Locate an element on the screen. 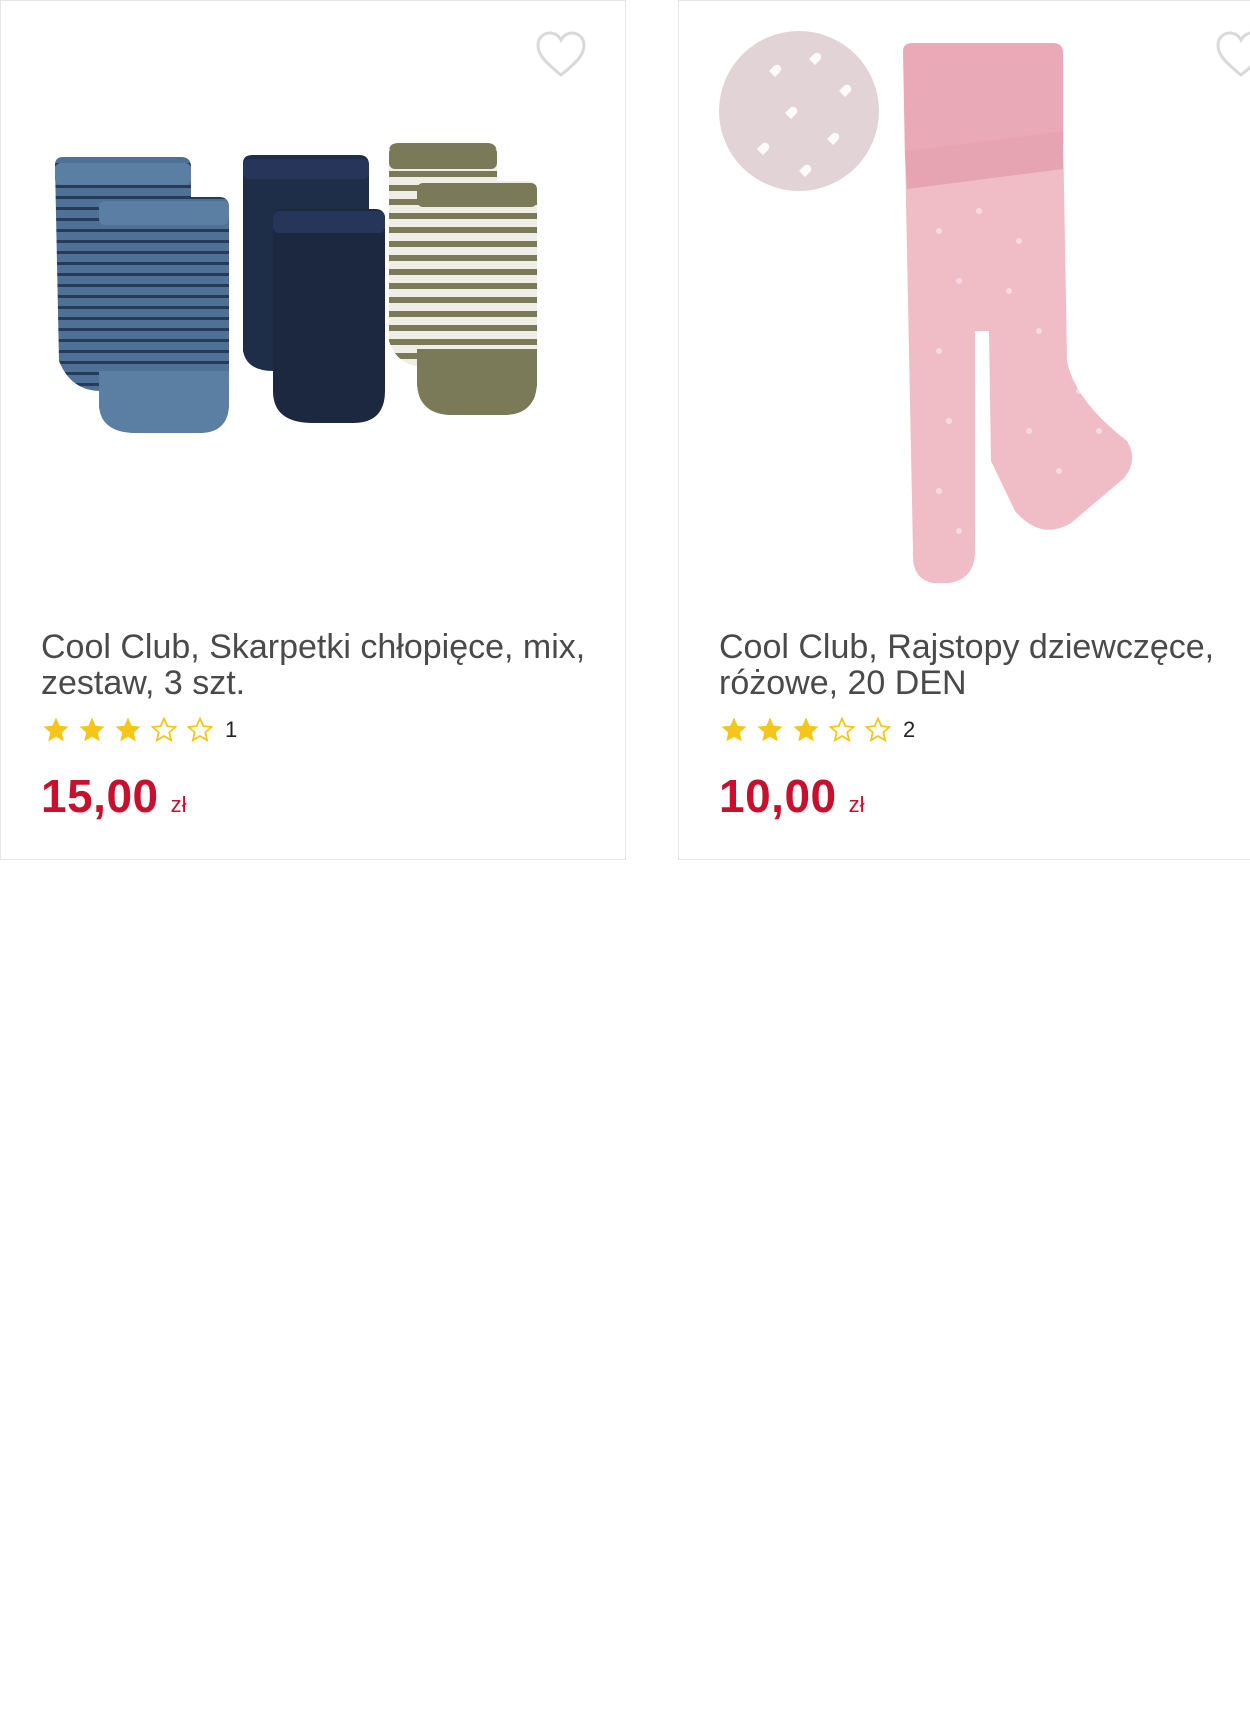 Image resolution: width=1250 pixels, height=1721 pixels. price-value: 15,00 is located at coordinates (100, 796).